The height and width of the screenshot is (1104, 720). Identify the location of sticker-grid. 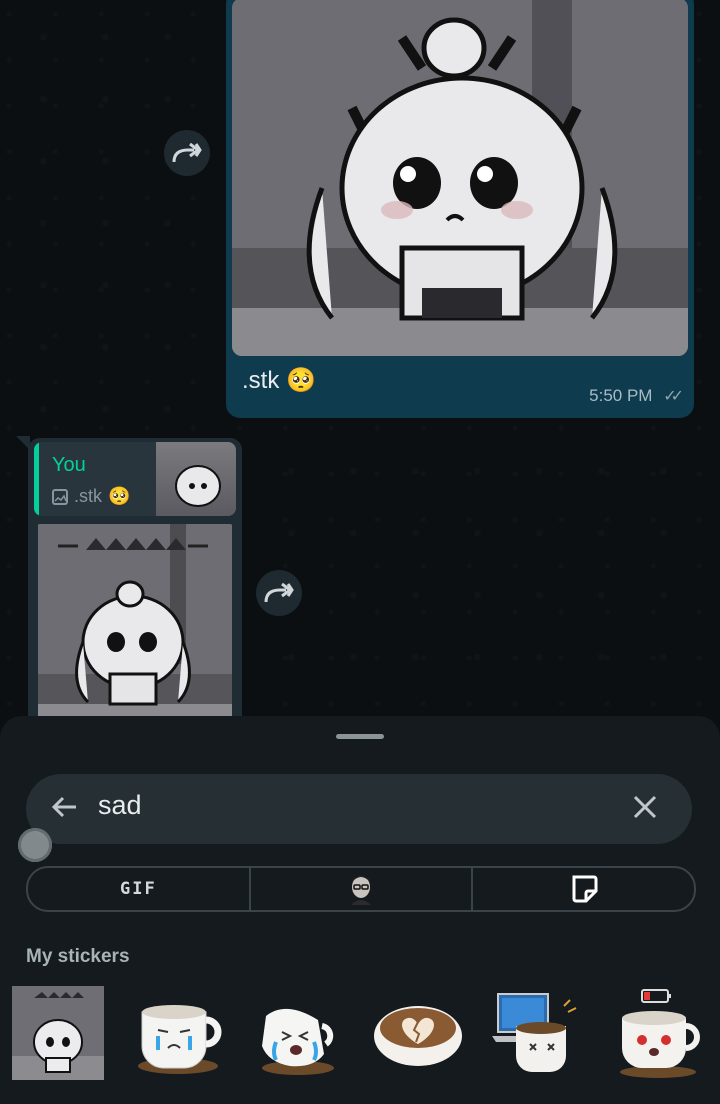
(362, 1033).